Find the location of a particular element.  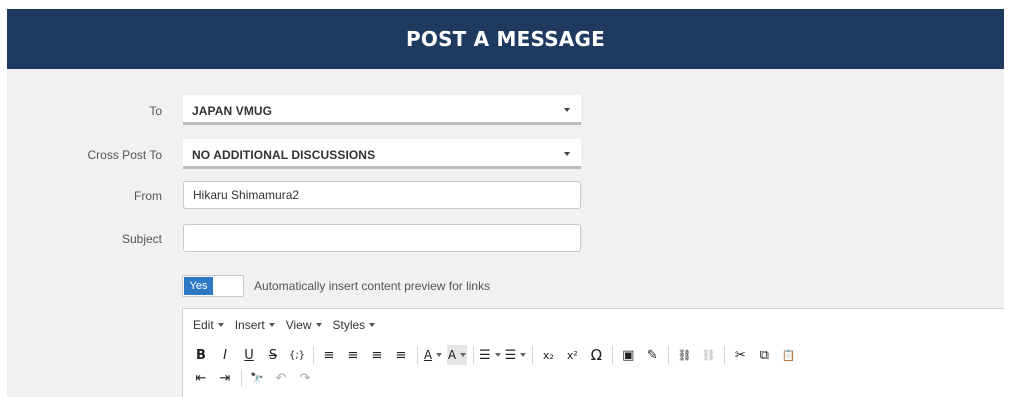

subject-label: Subject is located at coordinates (141, 239).